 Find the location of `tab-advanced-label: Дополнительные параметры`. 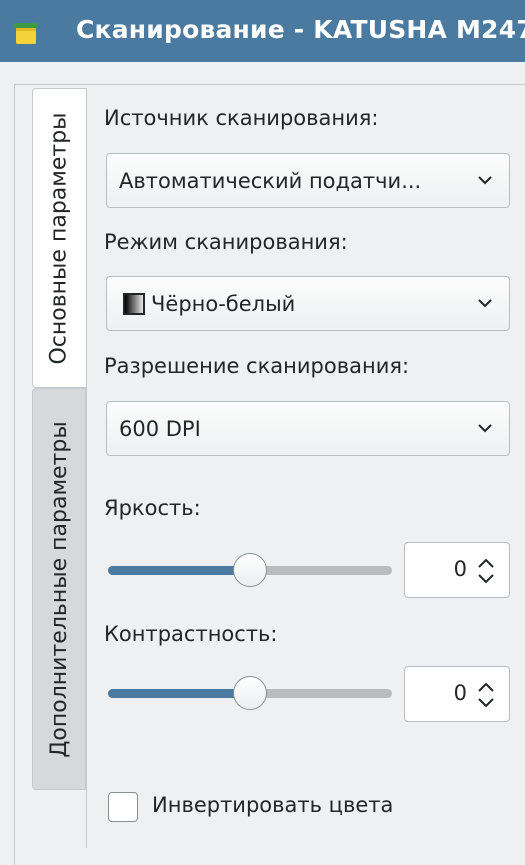

tab-advanced-label: Дополнительные параметры is located at coordinates (59, 589).